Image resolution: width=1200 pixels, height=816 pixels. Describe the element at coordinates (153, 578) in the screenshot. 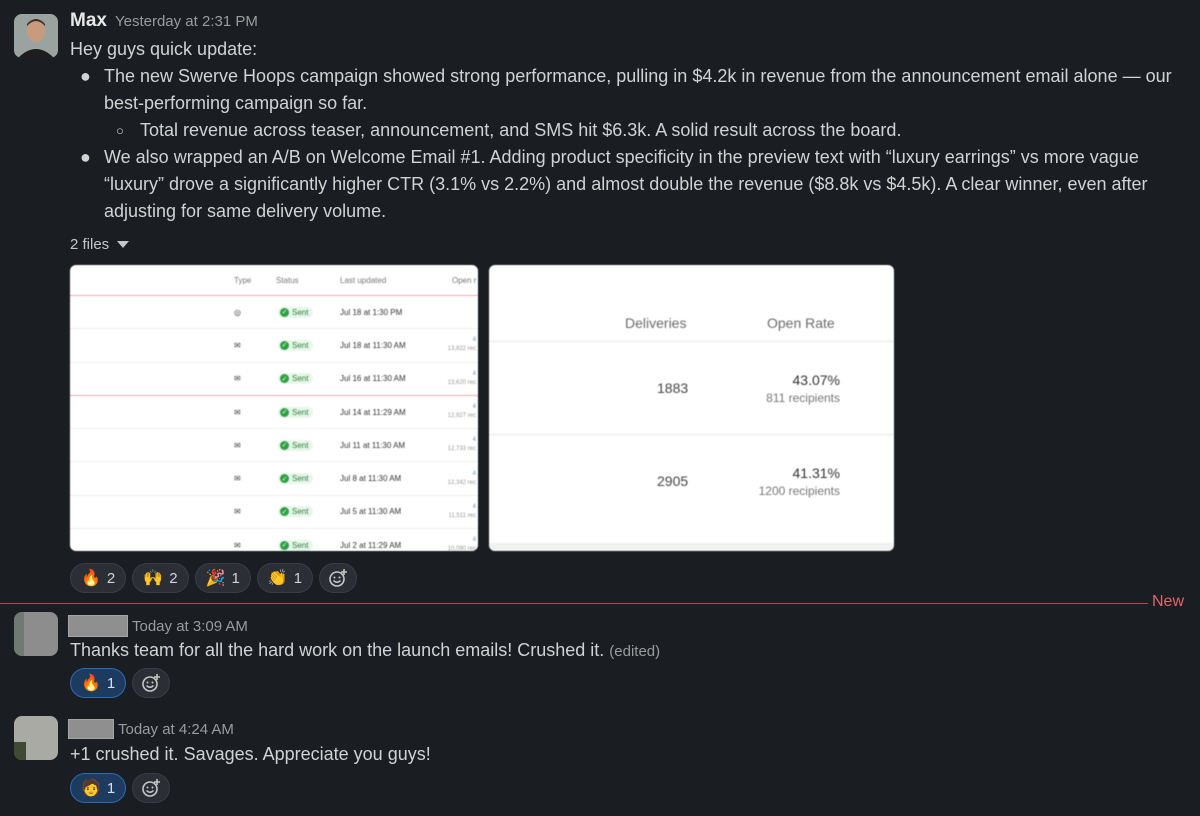

I see `raised-hands-icon: 🙌` at that location.